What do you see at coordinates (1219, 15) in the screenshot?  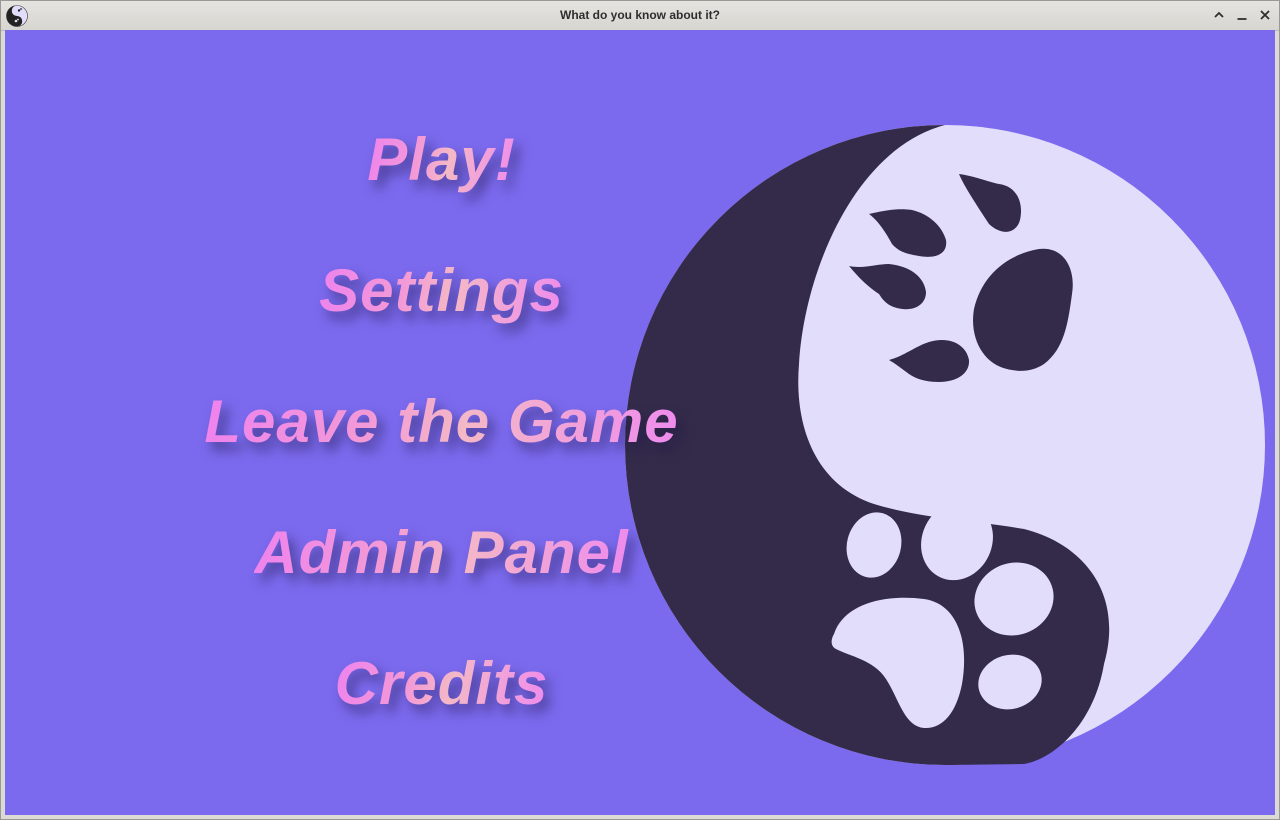 I see `chevron-up-icon` at bounding box center [1219, 15].